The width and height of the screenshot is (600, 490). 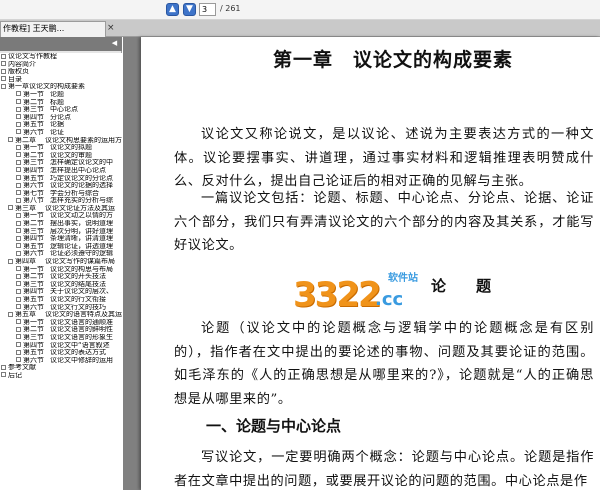 I want to click on bookmark-item: 第二节 议论文语言的鲜明性, so click(x=61, y=330).